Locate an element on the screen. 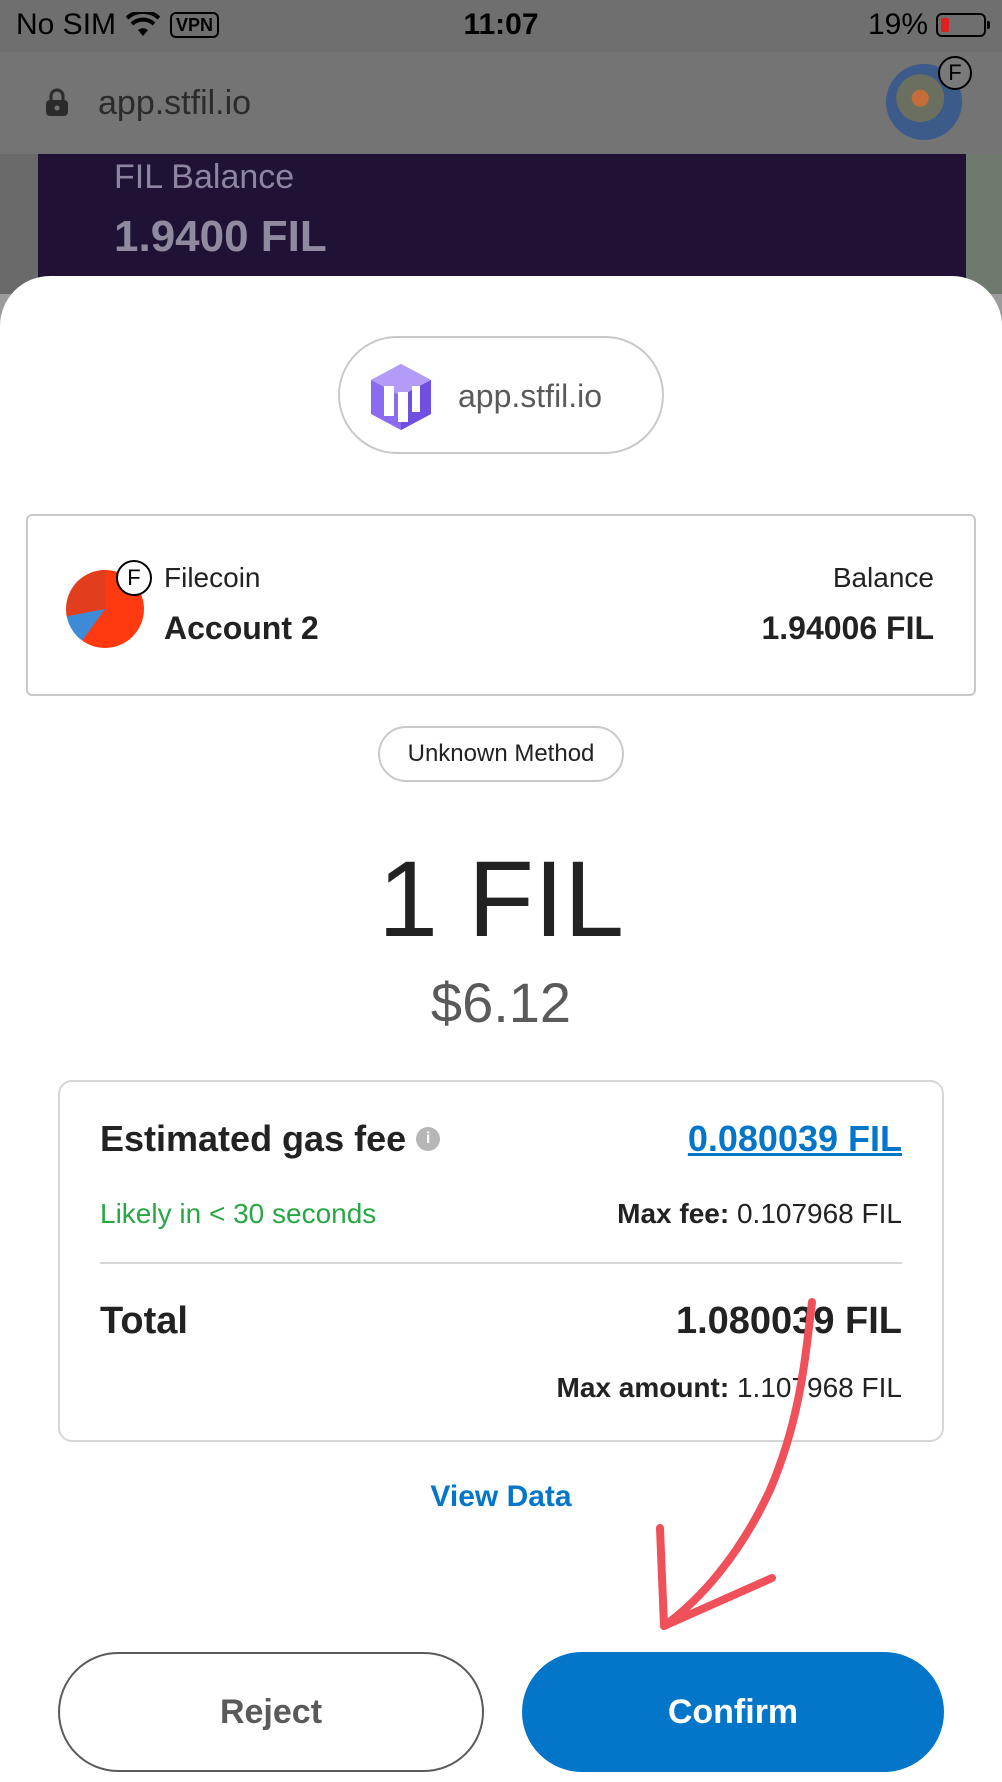 This screenshot has width=1002, height=1782. background-balance-value: 1.9400 FIL is located at coordinates (220, 236).